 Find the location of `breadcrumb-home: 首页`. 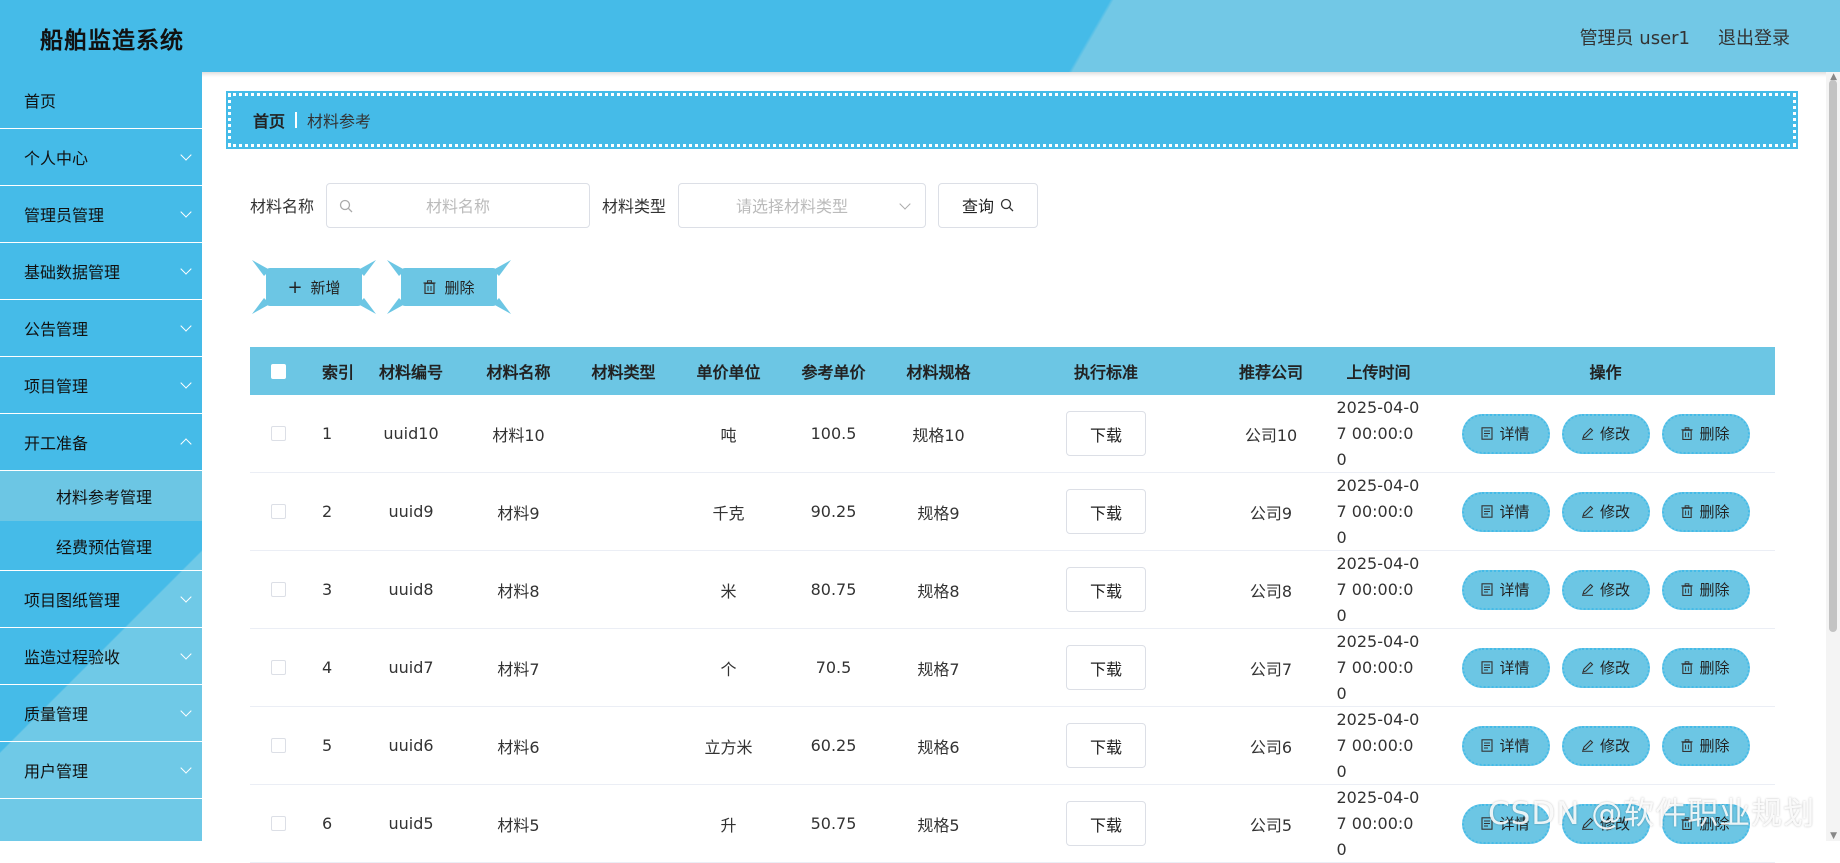

breadcrumb-home: 首页 is located at coordinates (269, 120).